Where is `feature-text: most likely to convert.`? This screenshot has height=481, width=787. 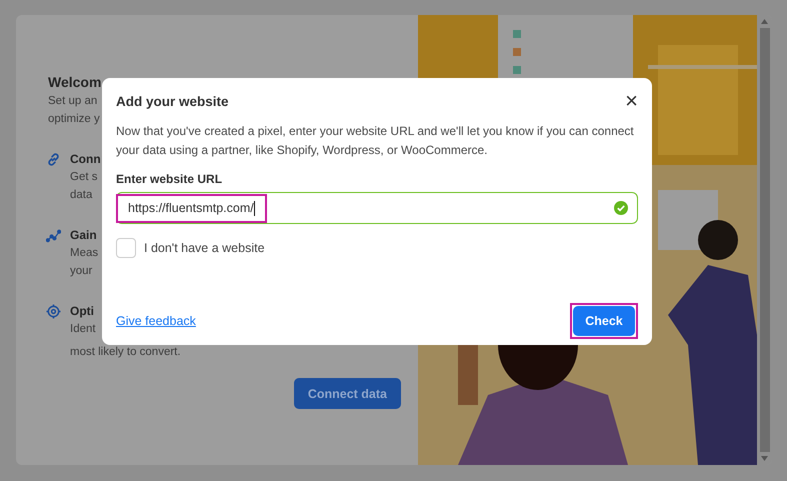
feature-text: most likely to convert. is located at coordinates (125, 352).